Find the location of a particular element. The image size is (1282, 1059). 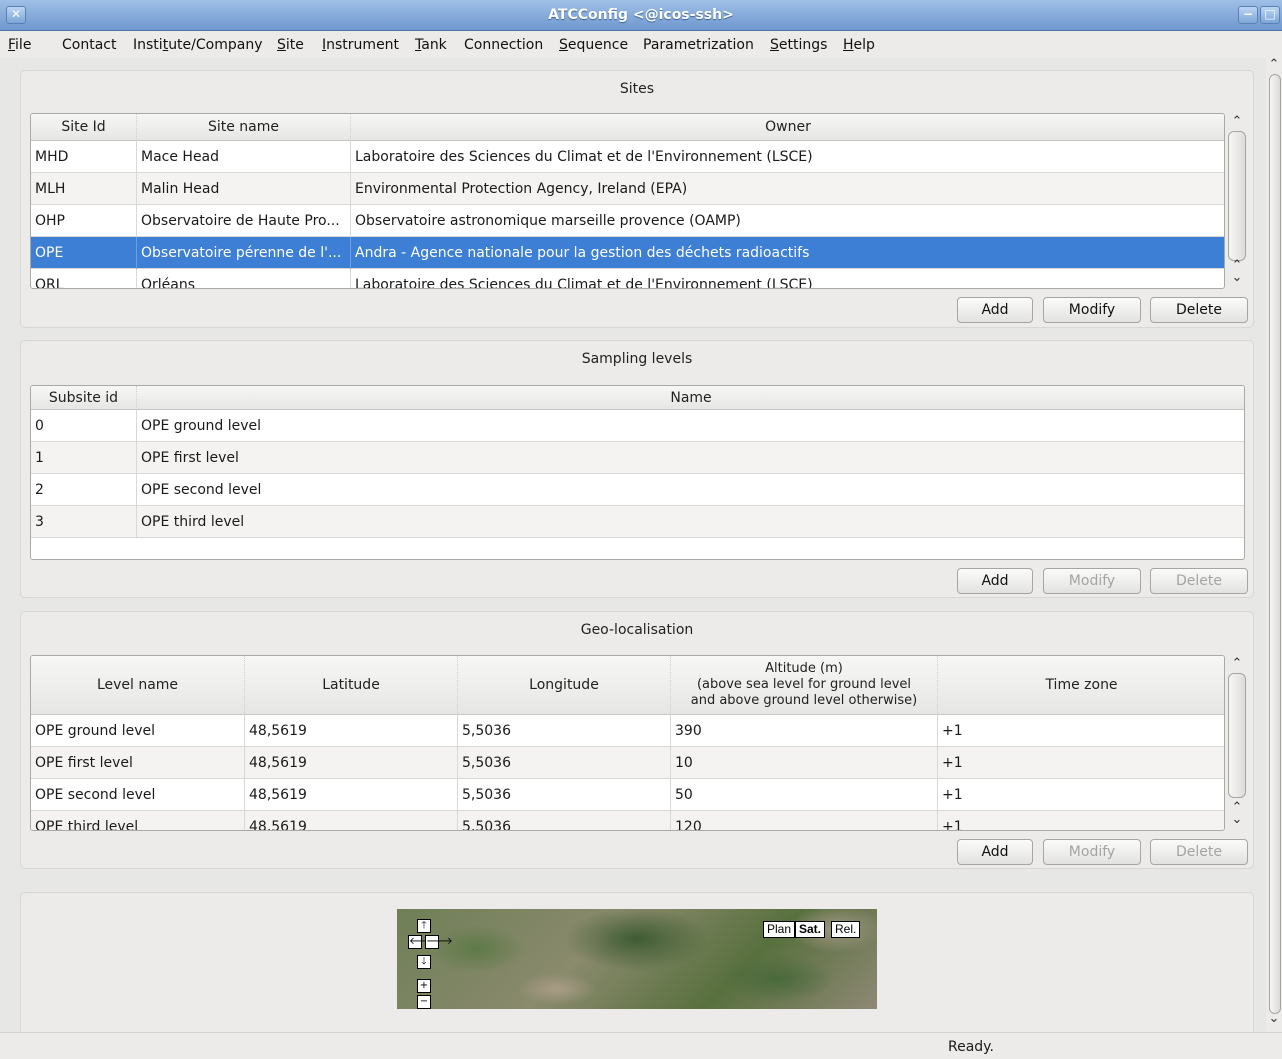

geo-add-button: Add is located at coordinates (995, 852).